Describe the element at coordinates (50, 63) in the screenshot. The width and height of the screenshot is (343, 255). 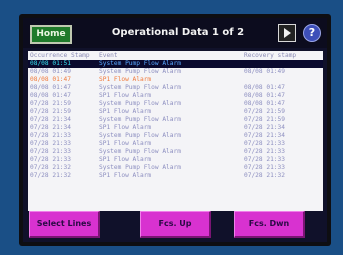
I see `row-stamp: 08/08 01:51` at that location.